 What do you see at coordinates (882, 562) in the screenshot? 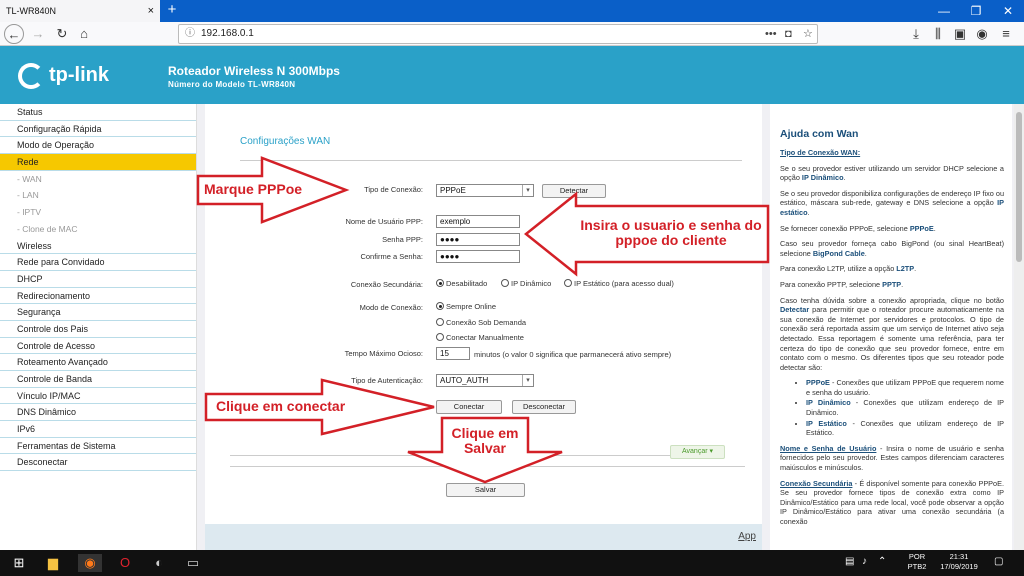
I see `chevron-up-icon: ⌃` at bounding box center [882, 562].